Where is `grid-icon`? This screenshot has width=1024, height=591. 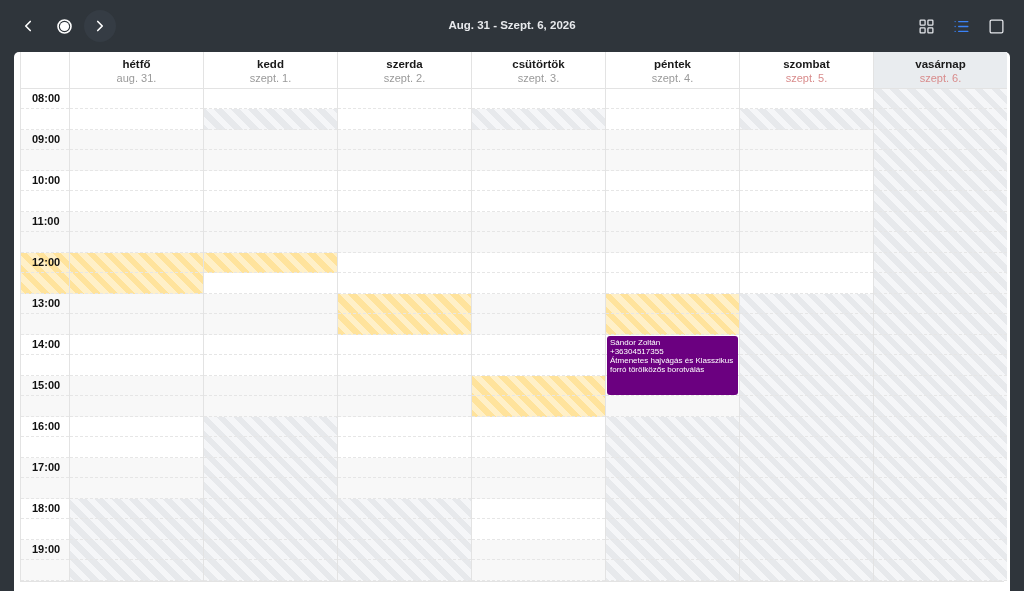
grid-icon is located at coordinates (926, 26).